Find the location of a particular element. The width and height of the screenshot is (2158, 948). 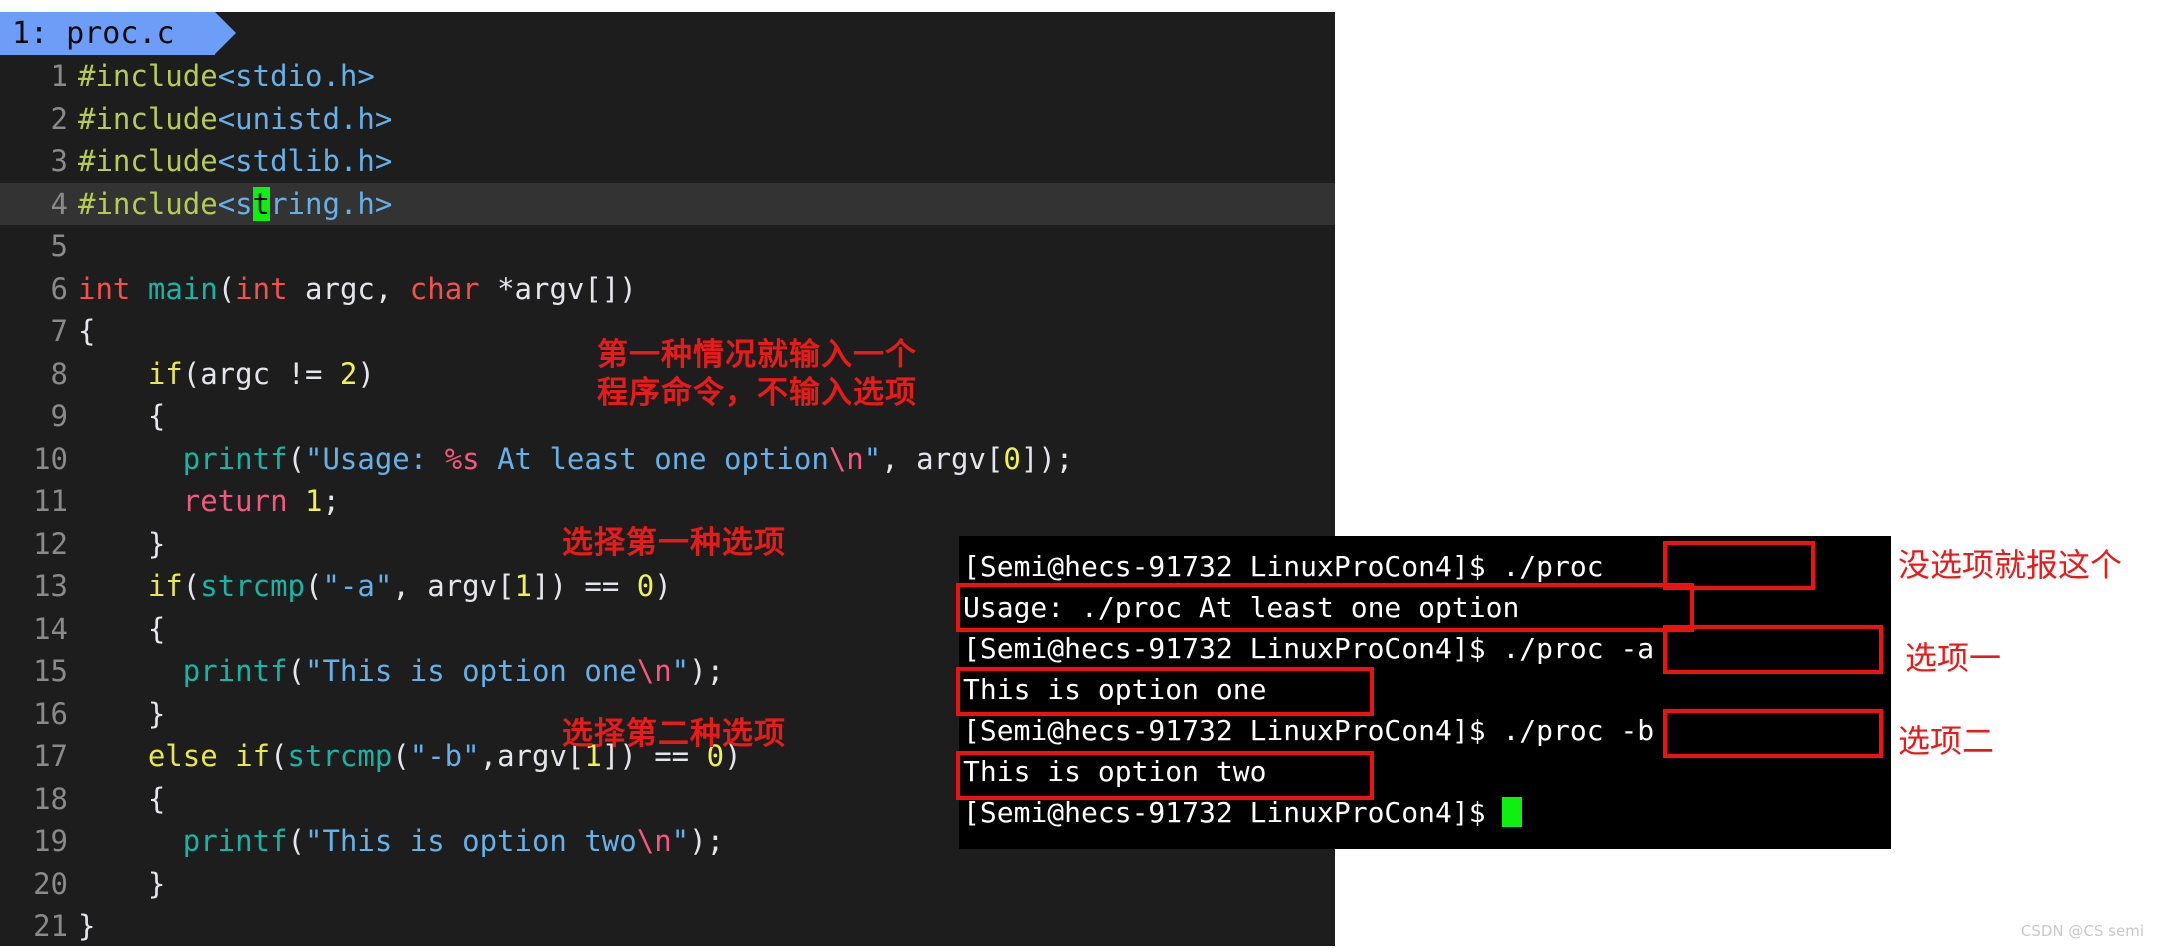

code-text: { is located at coordinates (121, 629).